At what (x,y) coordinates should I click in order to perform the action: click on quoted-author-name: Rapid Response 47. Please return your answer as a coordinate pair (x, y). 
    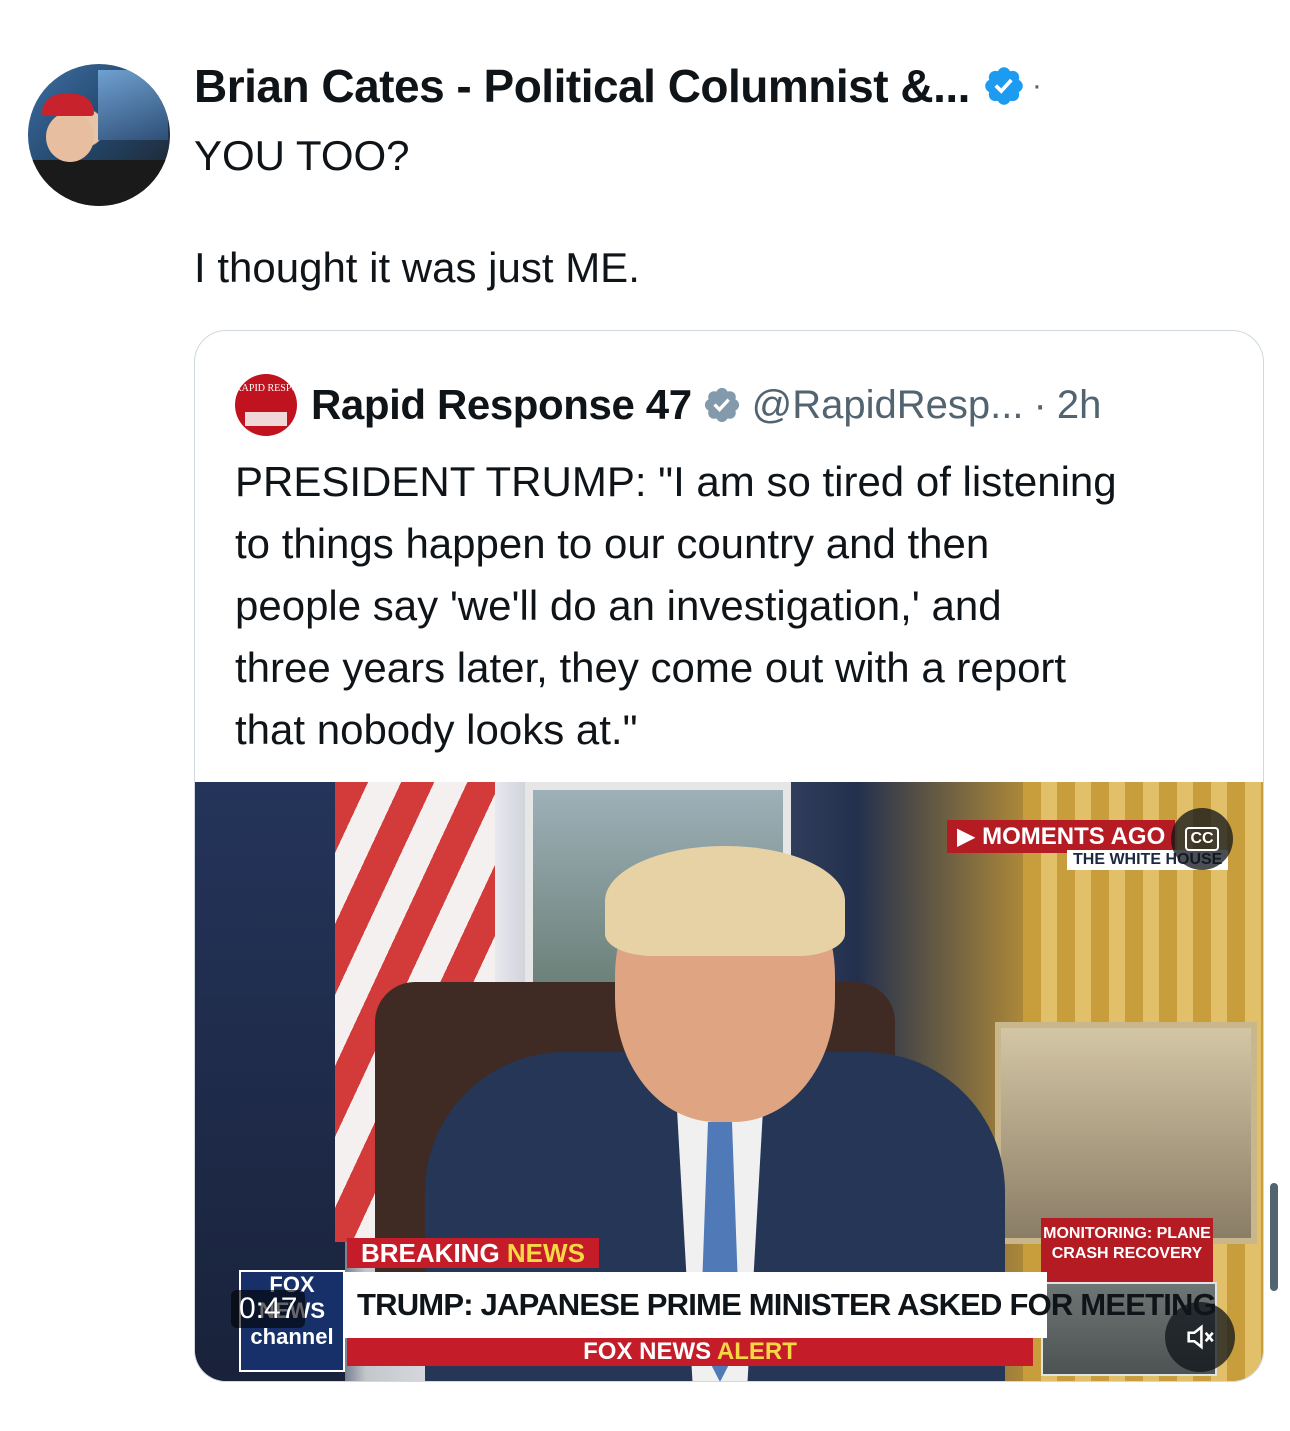
    Looking at the image, I should click on (501, 405).